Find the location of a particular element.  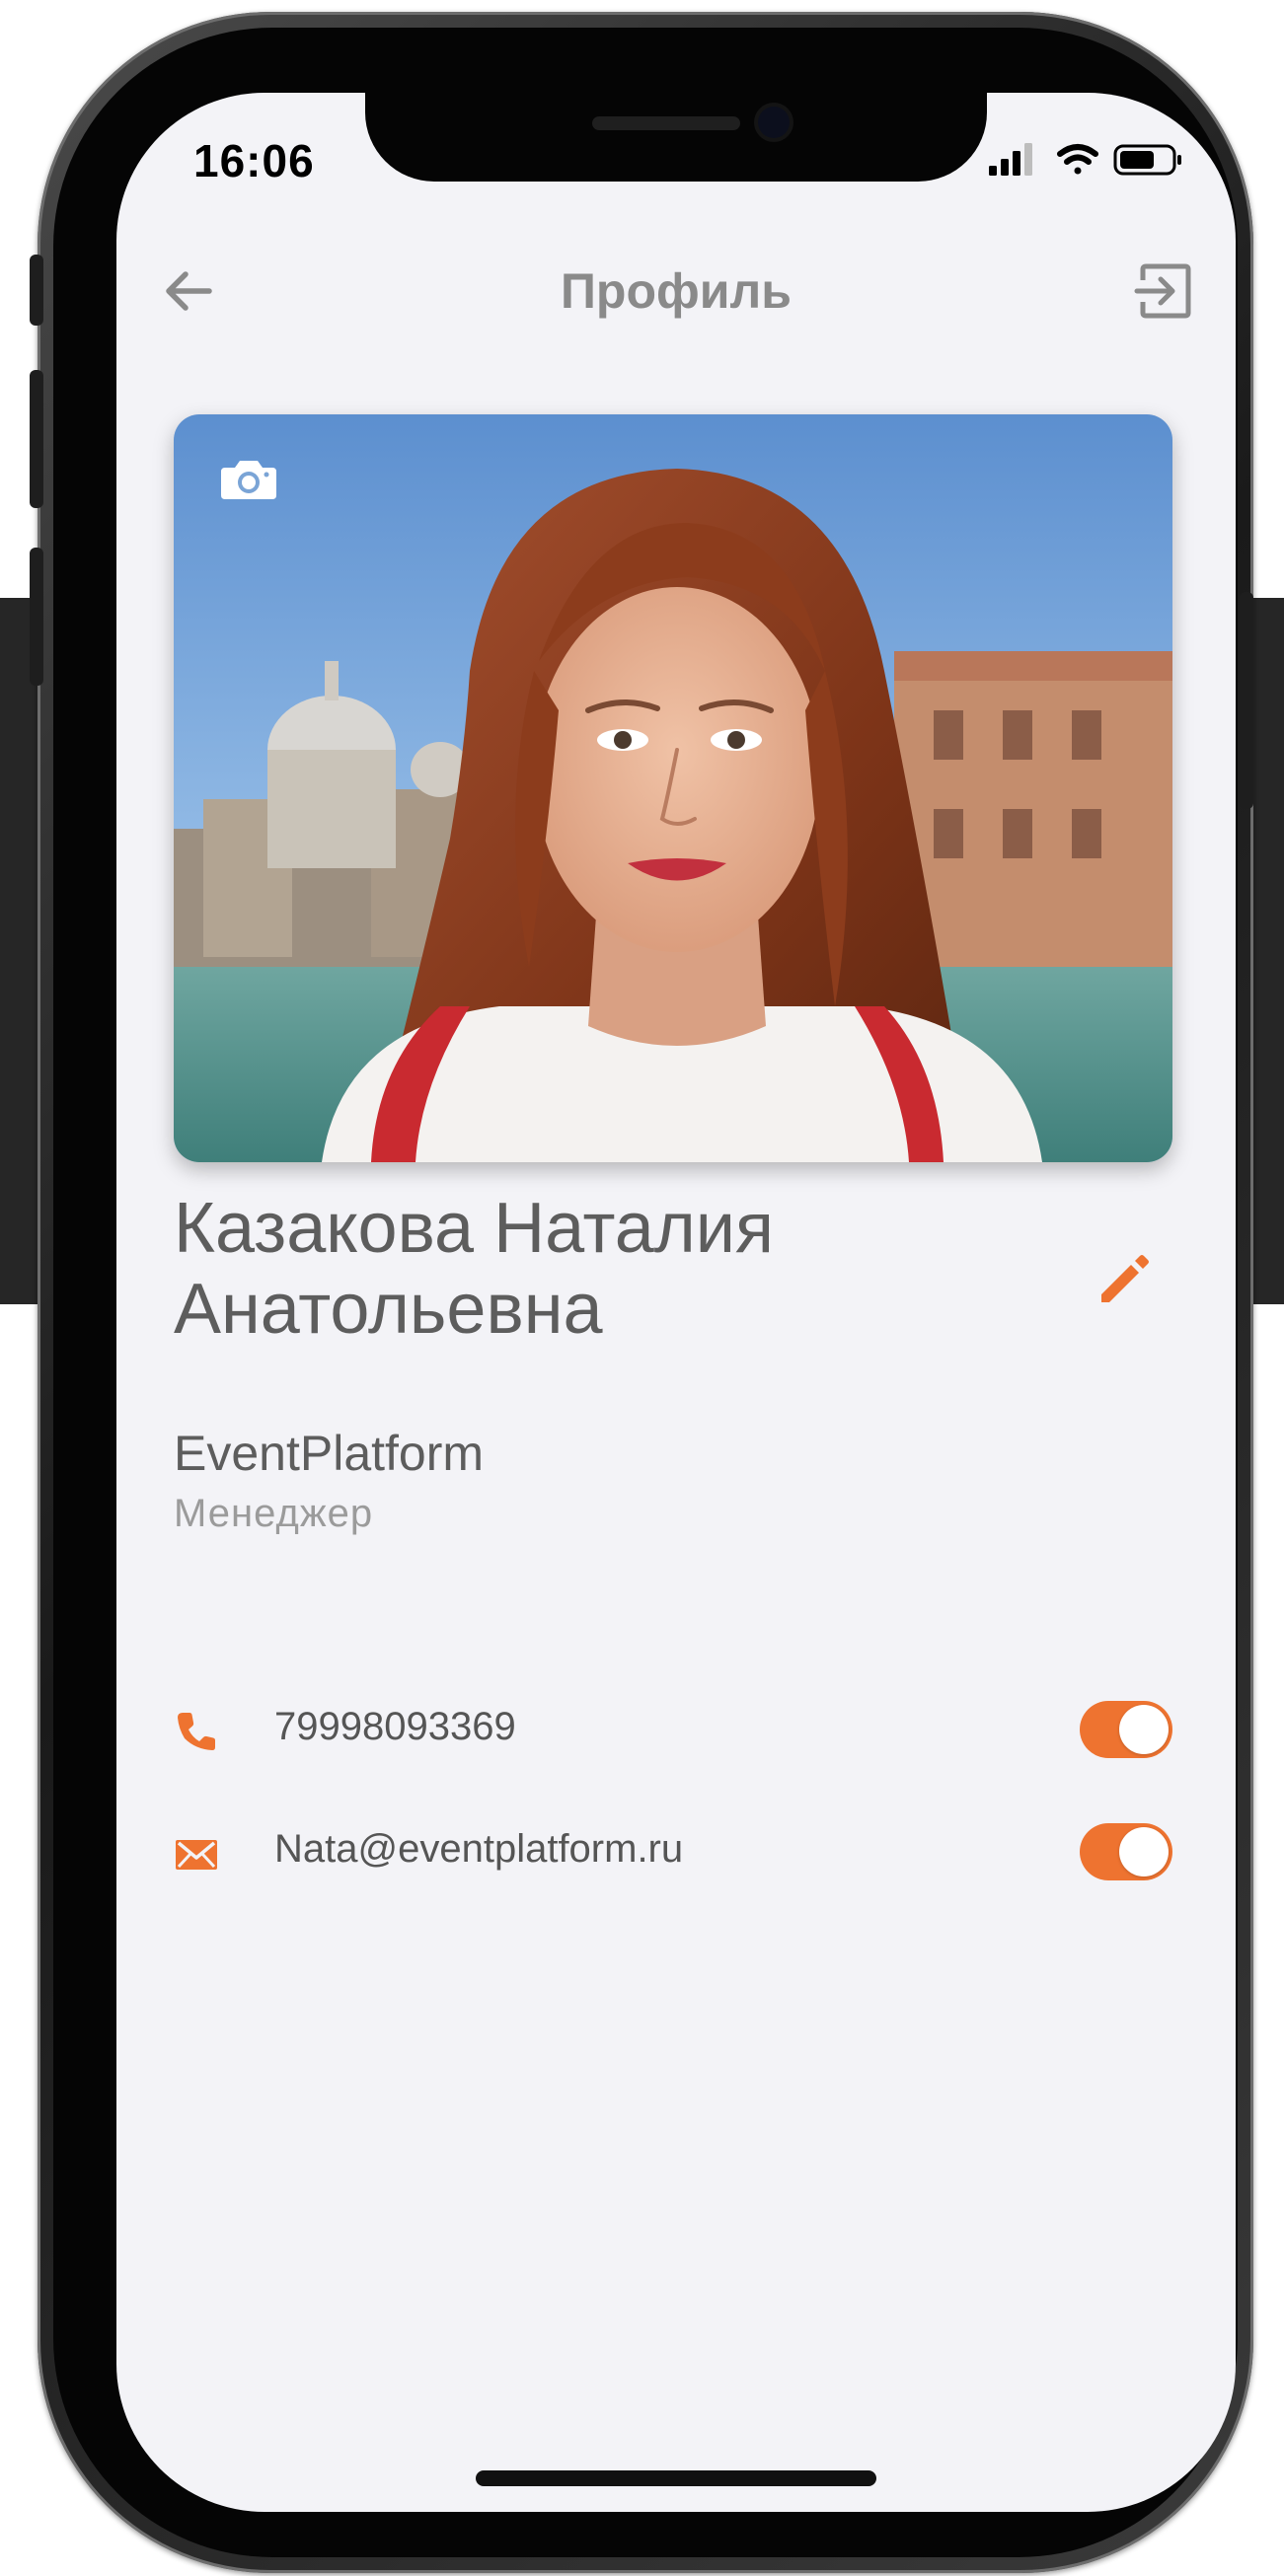

camera-icon is located at coordinates (248, 480).